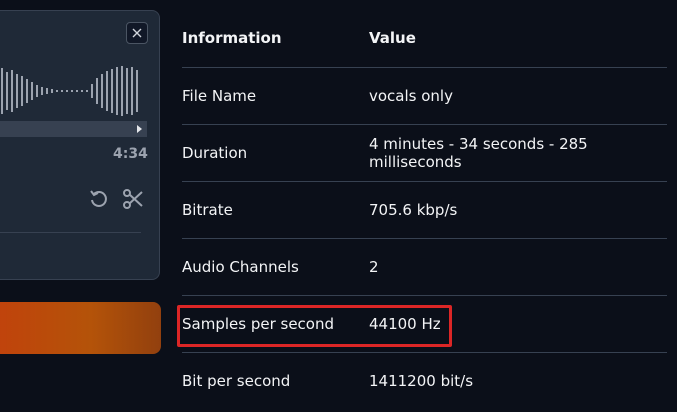 The width and height of the screenshot is (677, 412). I want to click on scroll-right-icon, so click(139, 129).